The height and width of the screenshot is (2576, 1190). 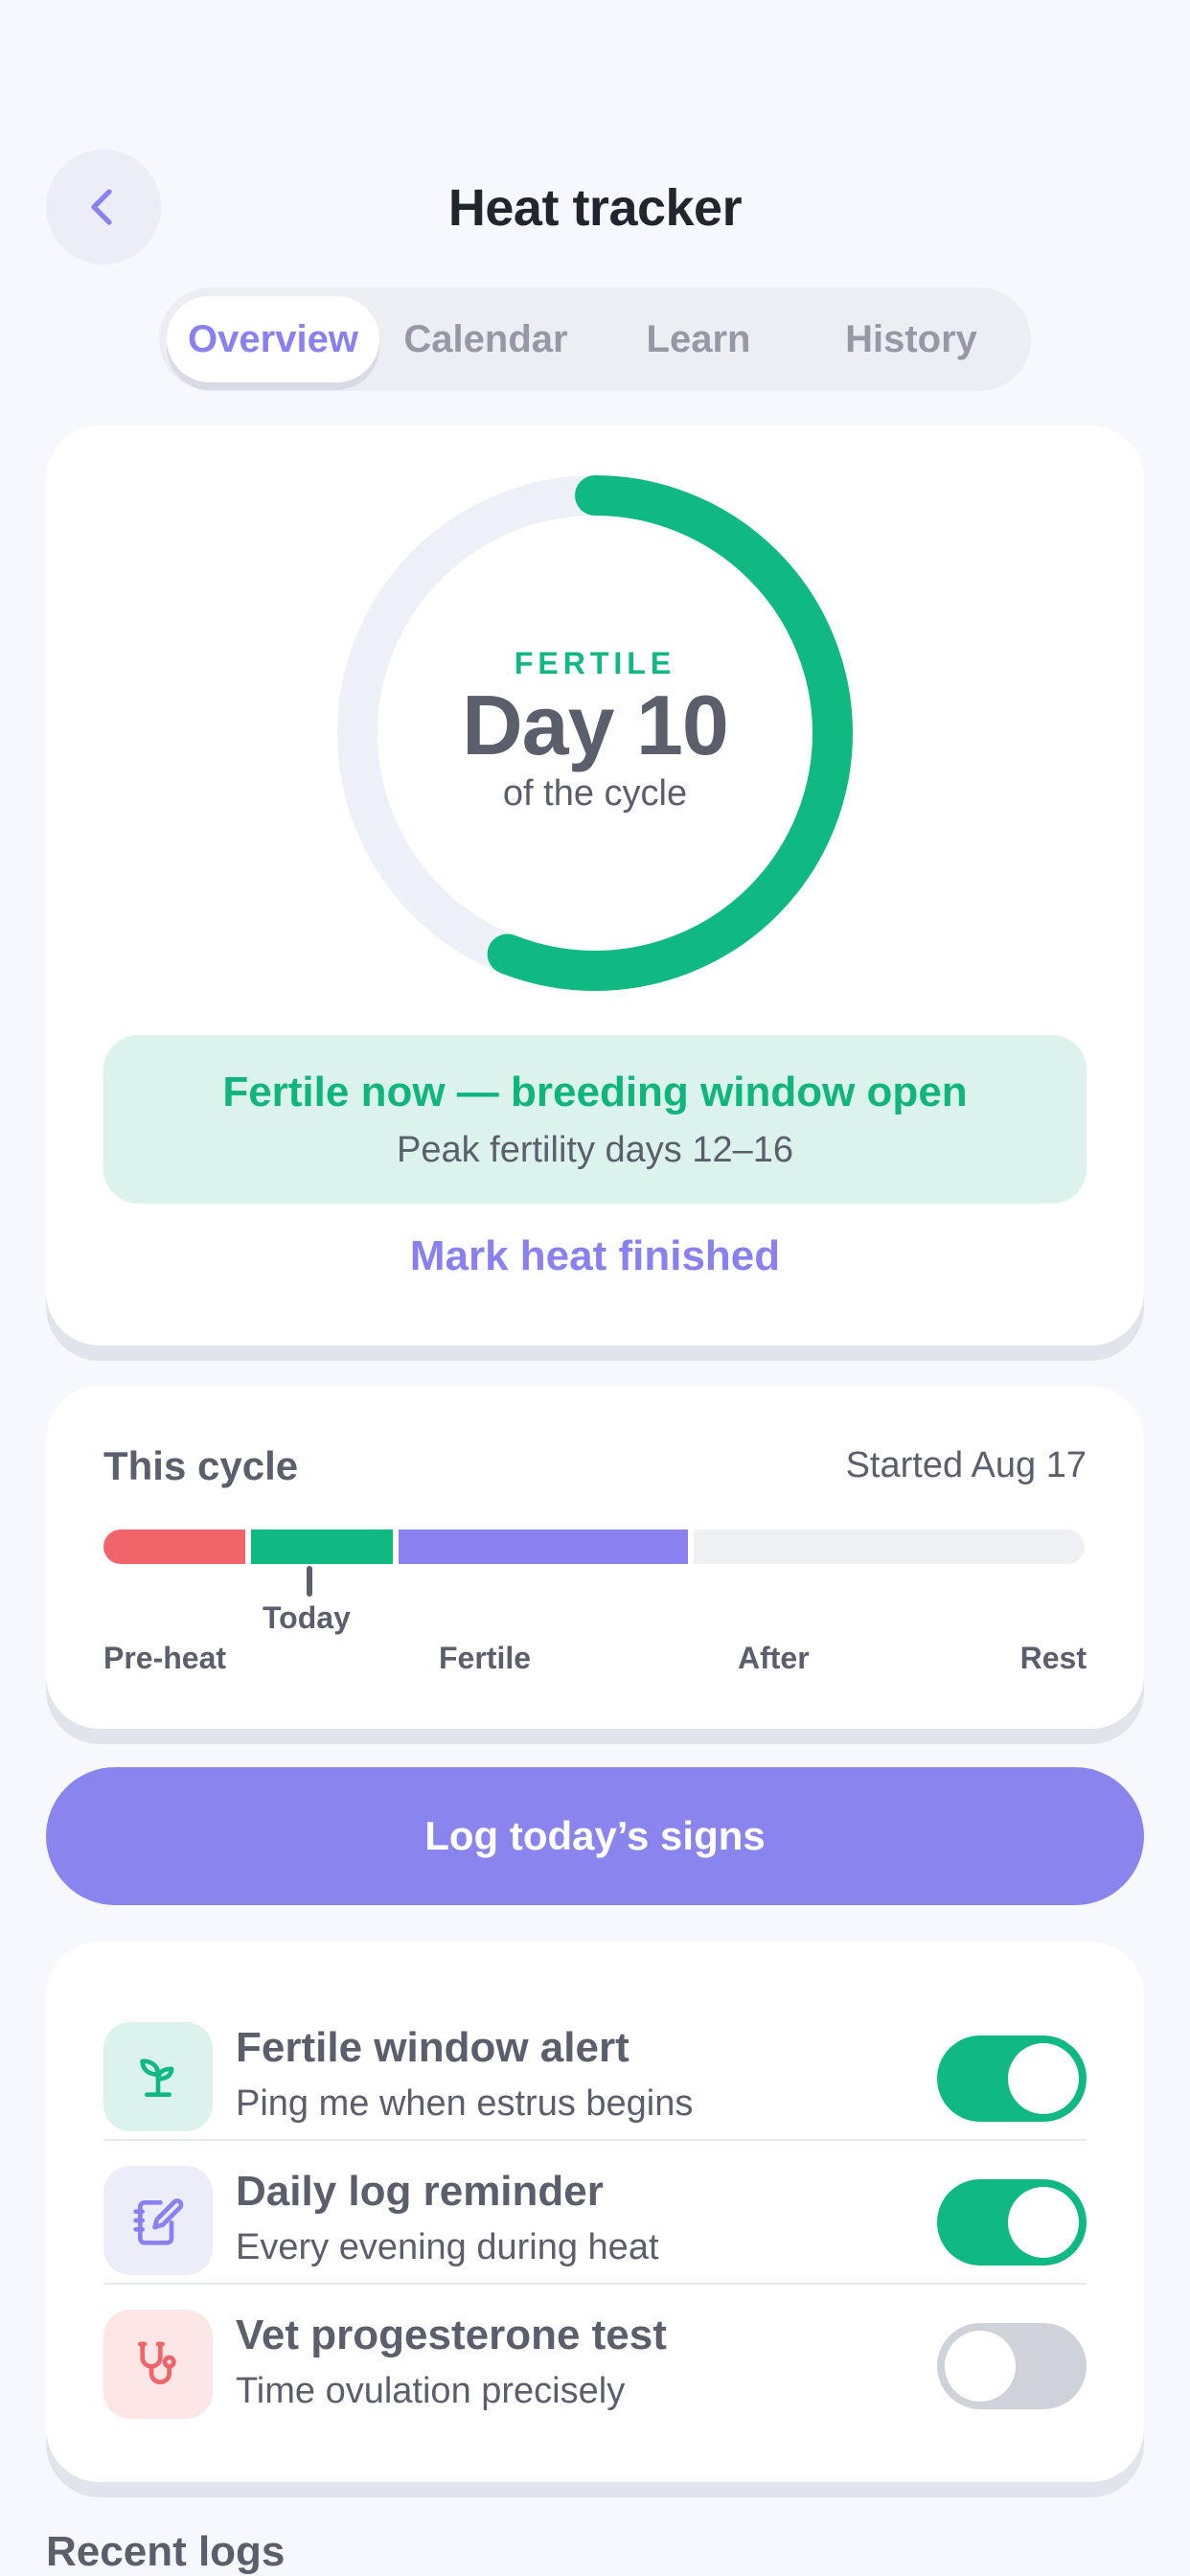 What do you see at coordinates (158, 2364) in the screenshot?
I see `stethoscope-icon` at bounding box center [158, 2364].